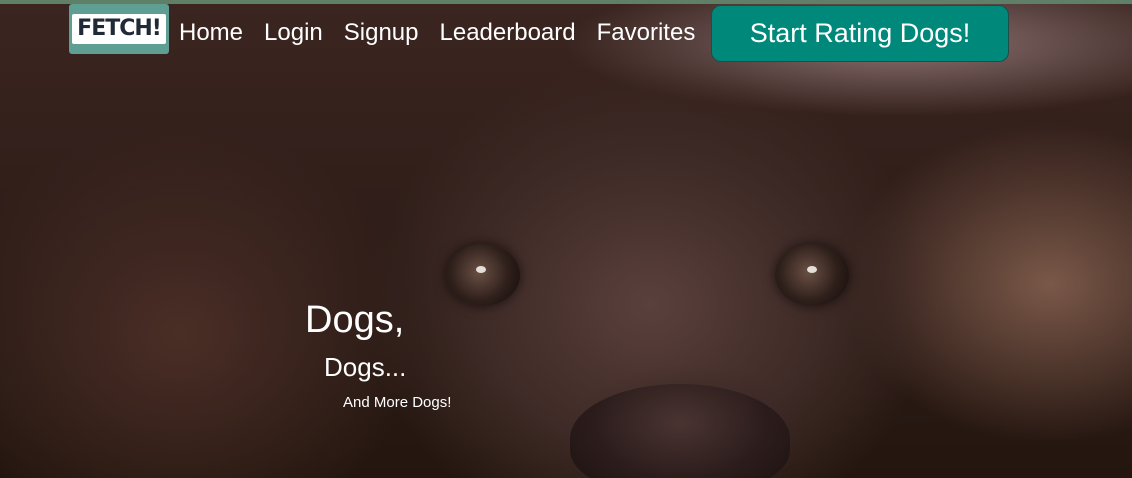  Describe the element at coordinates (293, 33) in the screenshot. I see `nav-link-login: Login` at that location.